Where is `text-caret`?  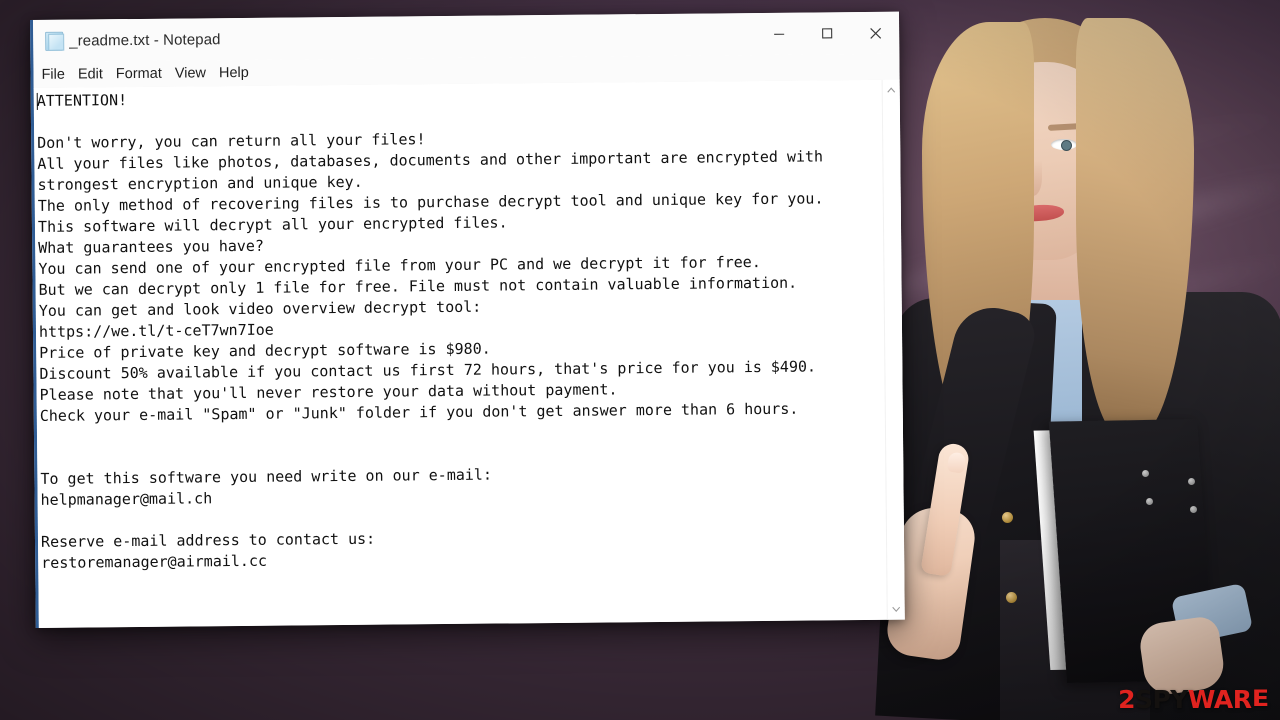 text-caret is located at coordinates (37, 101).